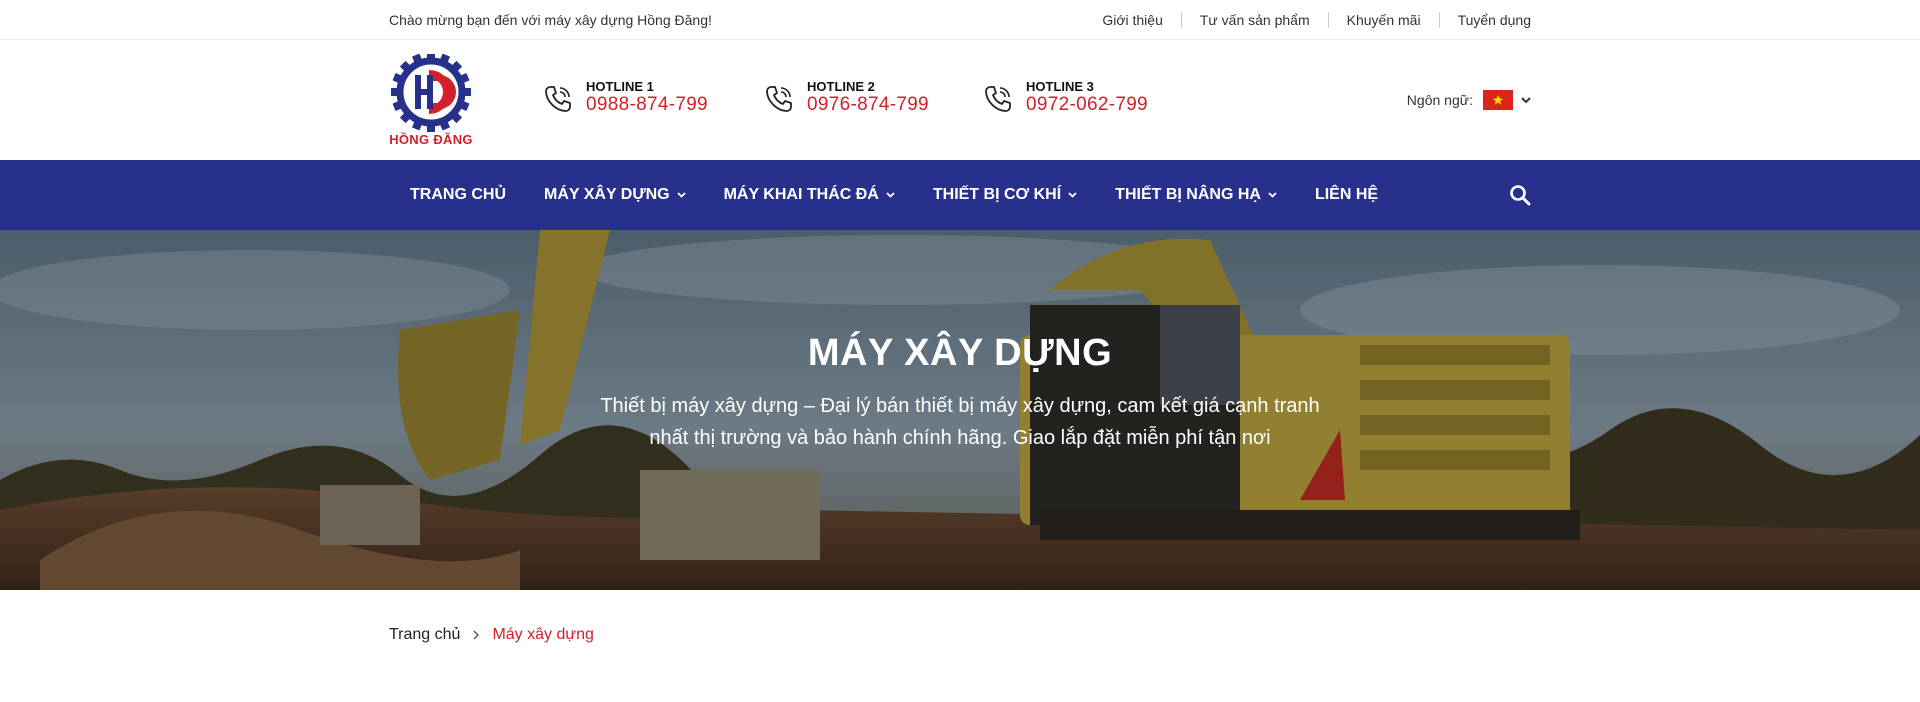  What do you see at coordinates (868, 105) in the screenshot?
I see `hotline-2-number: 0976-874-799` at bounding box center [868, 105].